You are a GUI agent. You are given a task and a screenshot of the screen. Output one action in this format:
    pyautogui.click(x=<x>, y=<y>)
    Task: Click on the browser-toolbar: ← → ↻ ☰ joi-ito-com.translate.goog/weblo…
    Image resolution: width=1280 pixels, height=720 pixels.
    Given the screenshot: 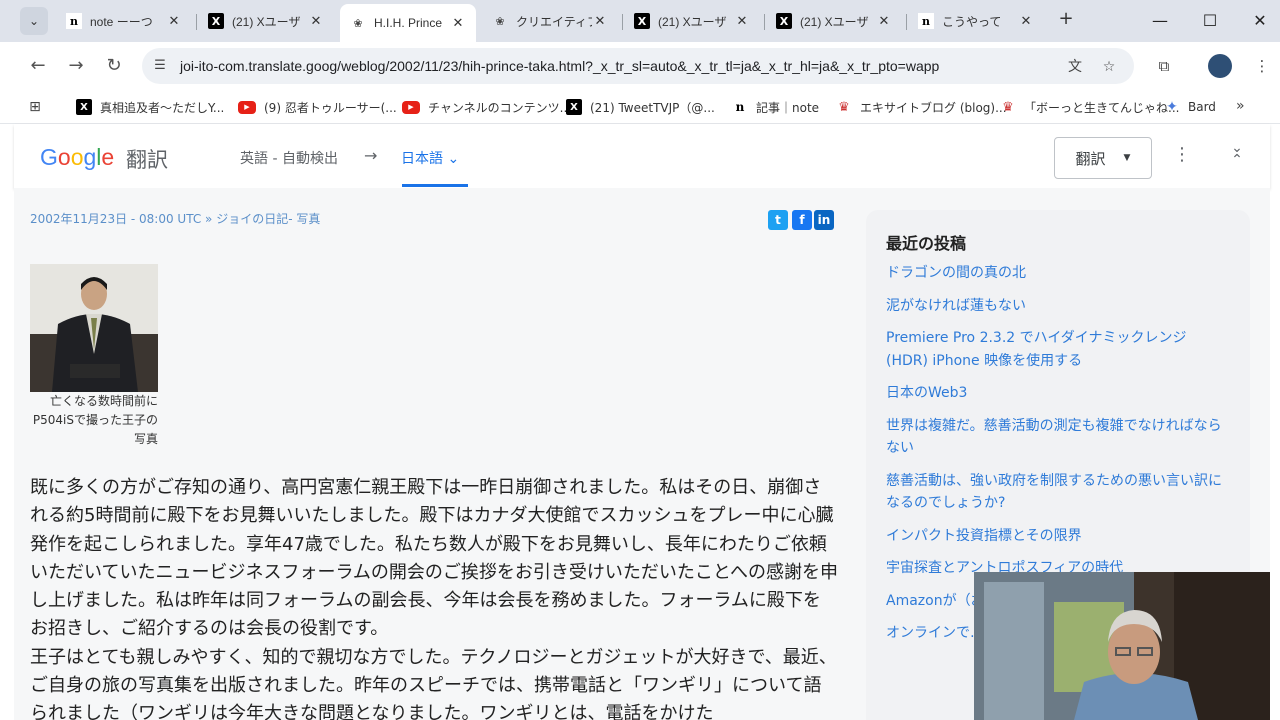 What is the action you would take?
    pyautogui.click(x=640, y=66)
    